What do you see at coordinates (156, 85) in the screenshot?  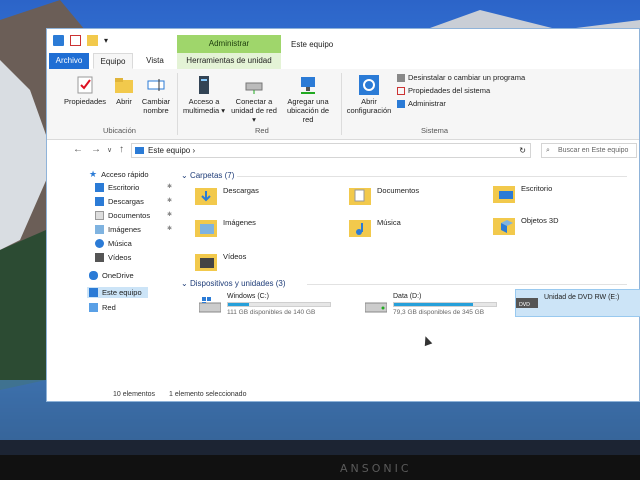 I see `rename-icon` at bounding box center [156, 85].